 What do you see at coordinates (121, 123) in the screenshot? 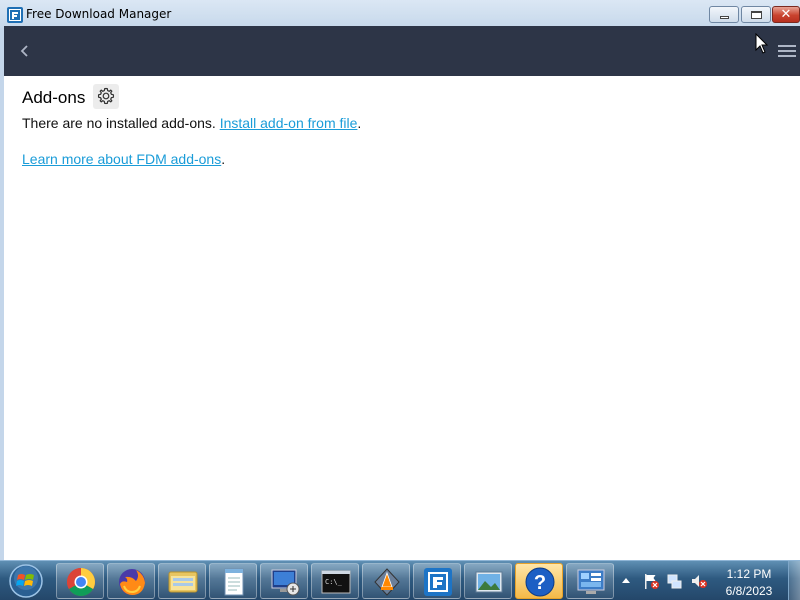
I see `no-addons-text: There are no installed add-ons.` at bounding box center [121, 123].